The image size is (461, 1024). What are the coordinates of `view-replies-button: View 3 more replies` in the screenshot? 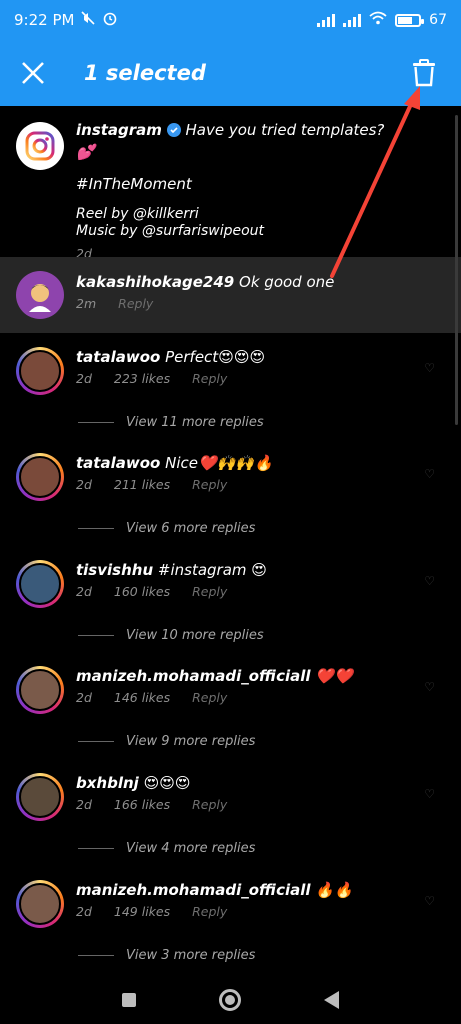 It's located at (166, 955).